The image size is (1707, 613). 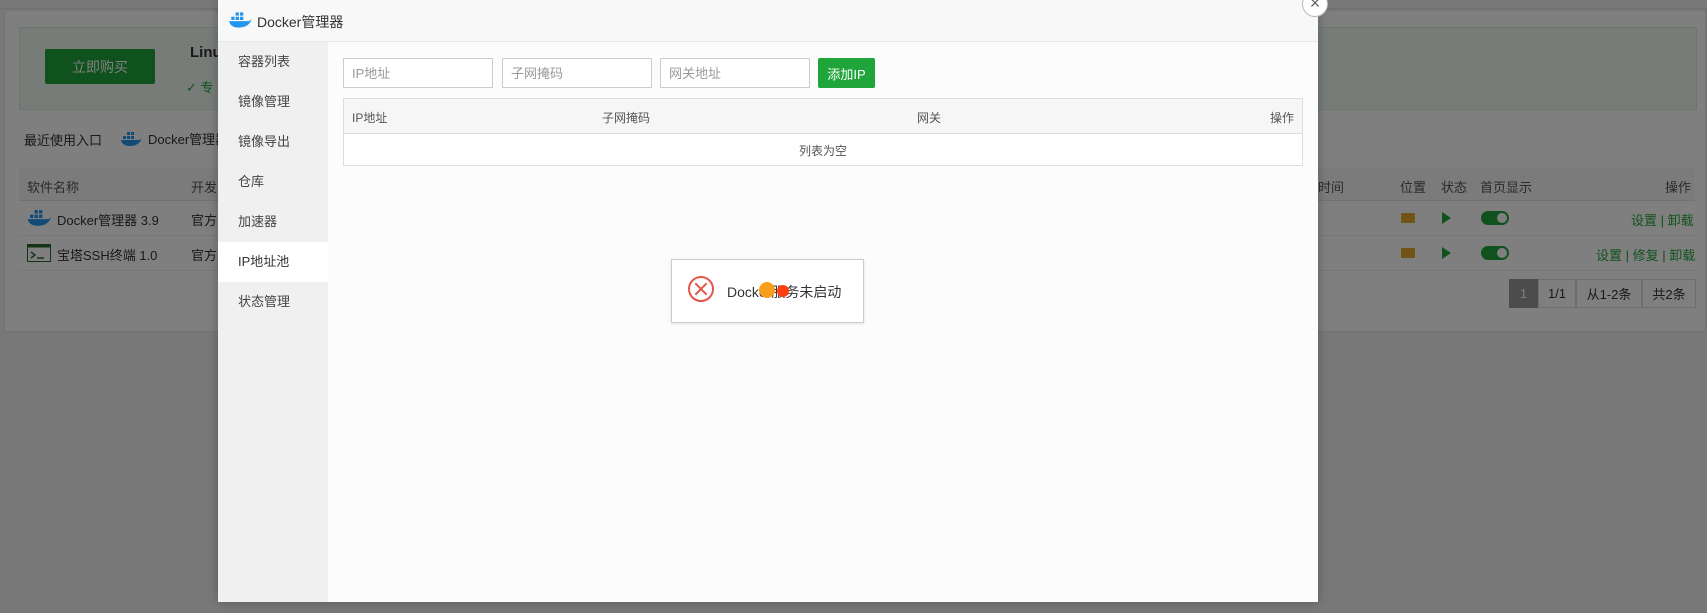 I want to click on modal-sidebar: 容器列表 镜像管理 镜像导出 仓库 加速器 IP地址池 状态管理, so click(x=273, y=322).